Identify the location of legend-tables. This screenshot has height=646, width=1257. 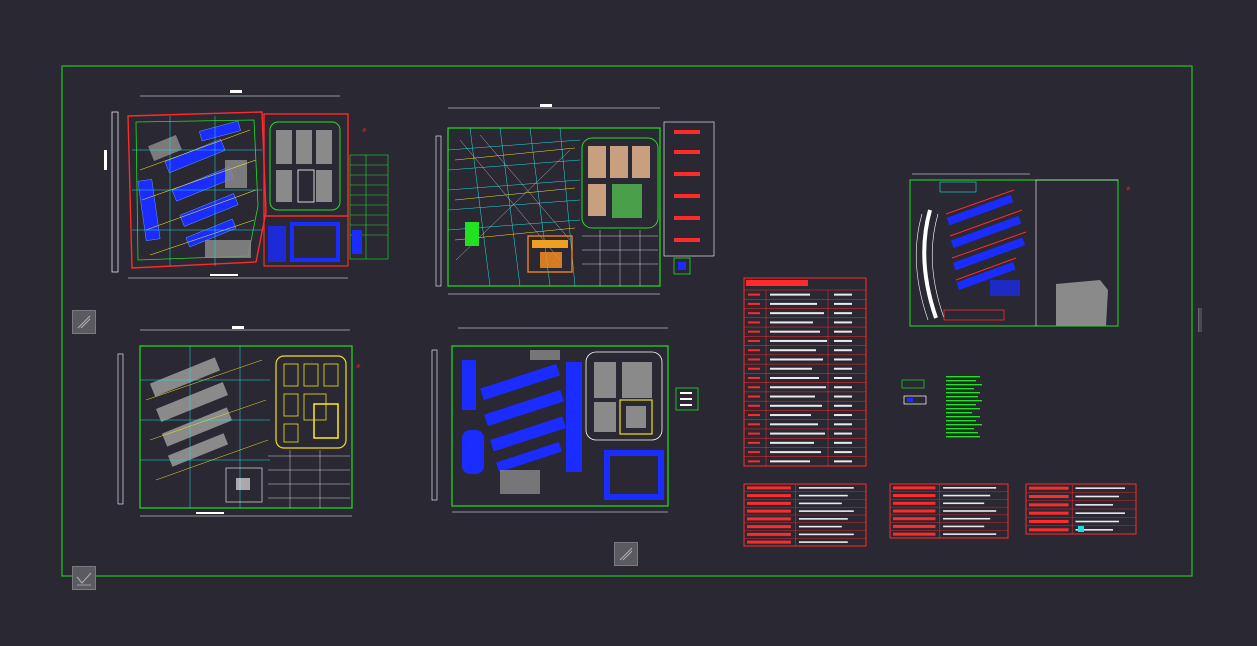
(940, 515).